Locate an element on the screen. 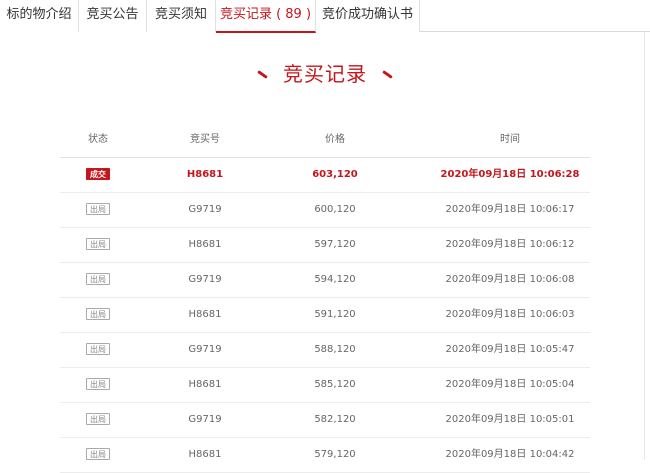  column-header-status: 状态 is located at coordinates (98, 139).